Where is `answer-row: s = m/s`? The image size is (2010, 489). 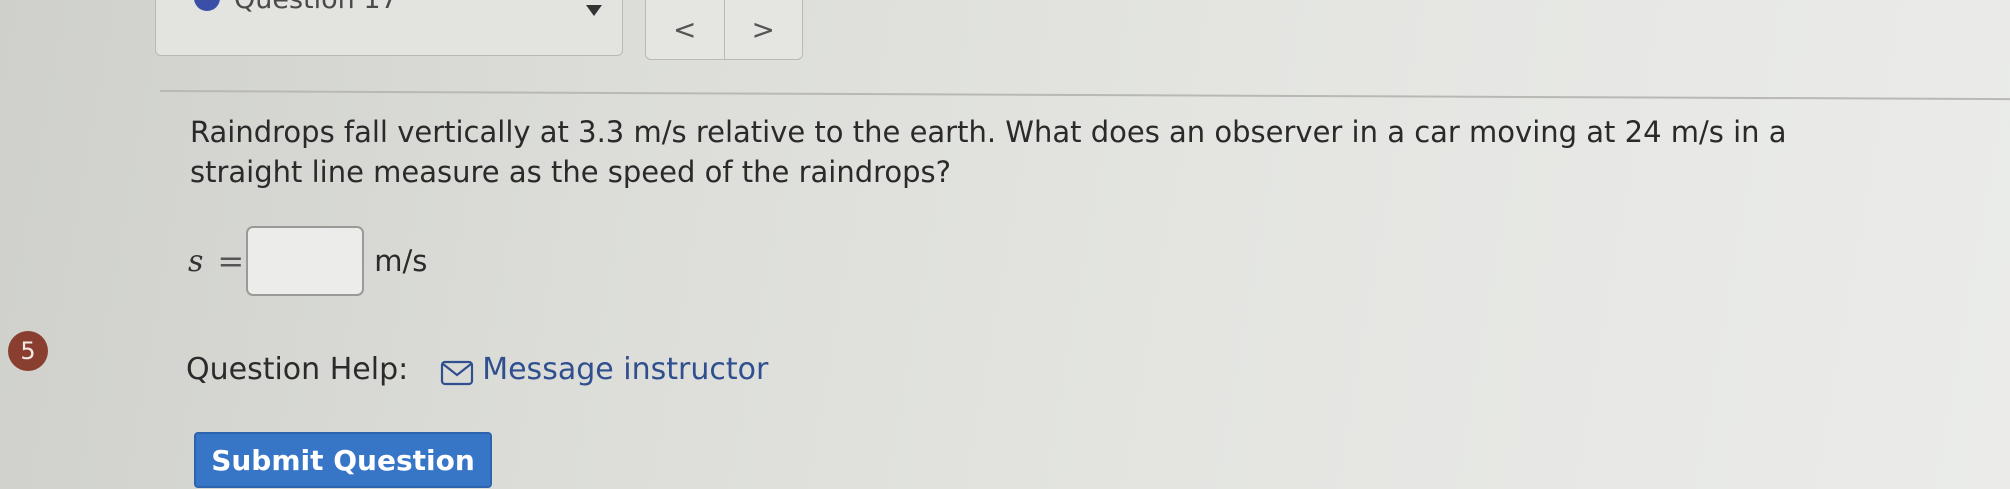 answer-row: s = m/s is located at coordinates (307, 261).